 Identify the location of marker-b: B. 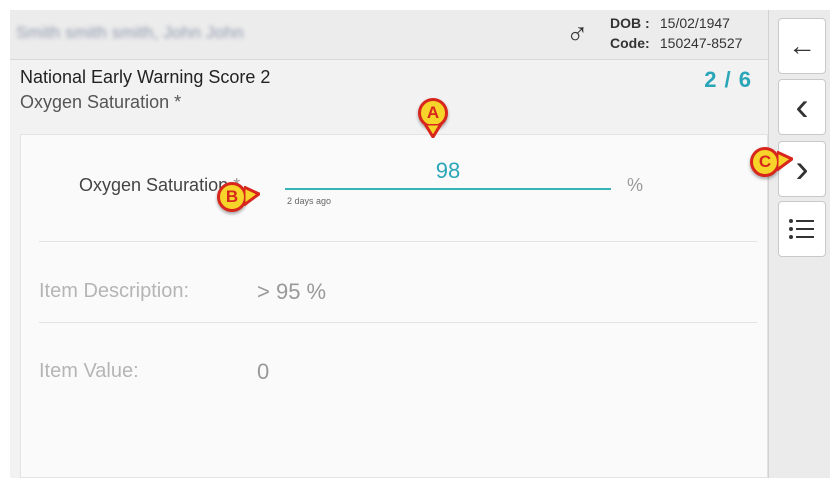
(232, 197).